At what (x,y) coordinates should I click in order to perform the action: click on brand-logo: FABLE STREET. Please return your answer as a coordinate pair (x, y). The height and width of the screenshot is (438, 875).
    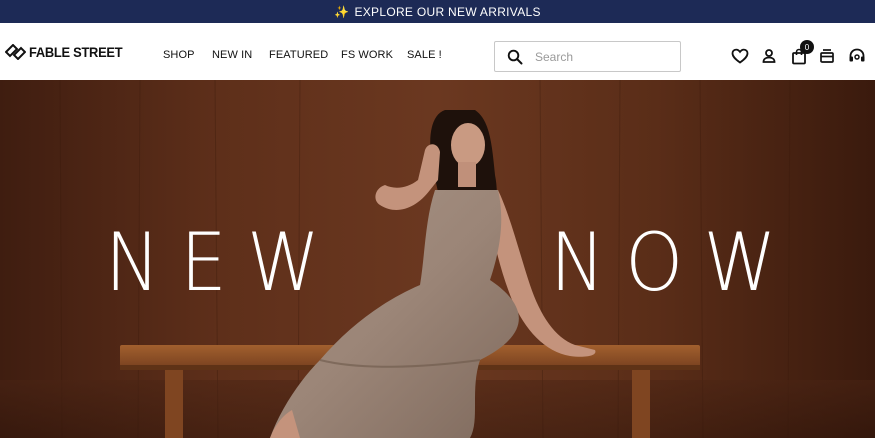
    Looking at the image, I should click on (67, 52).